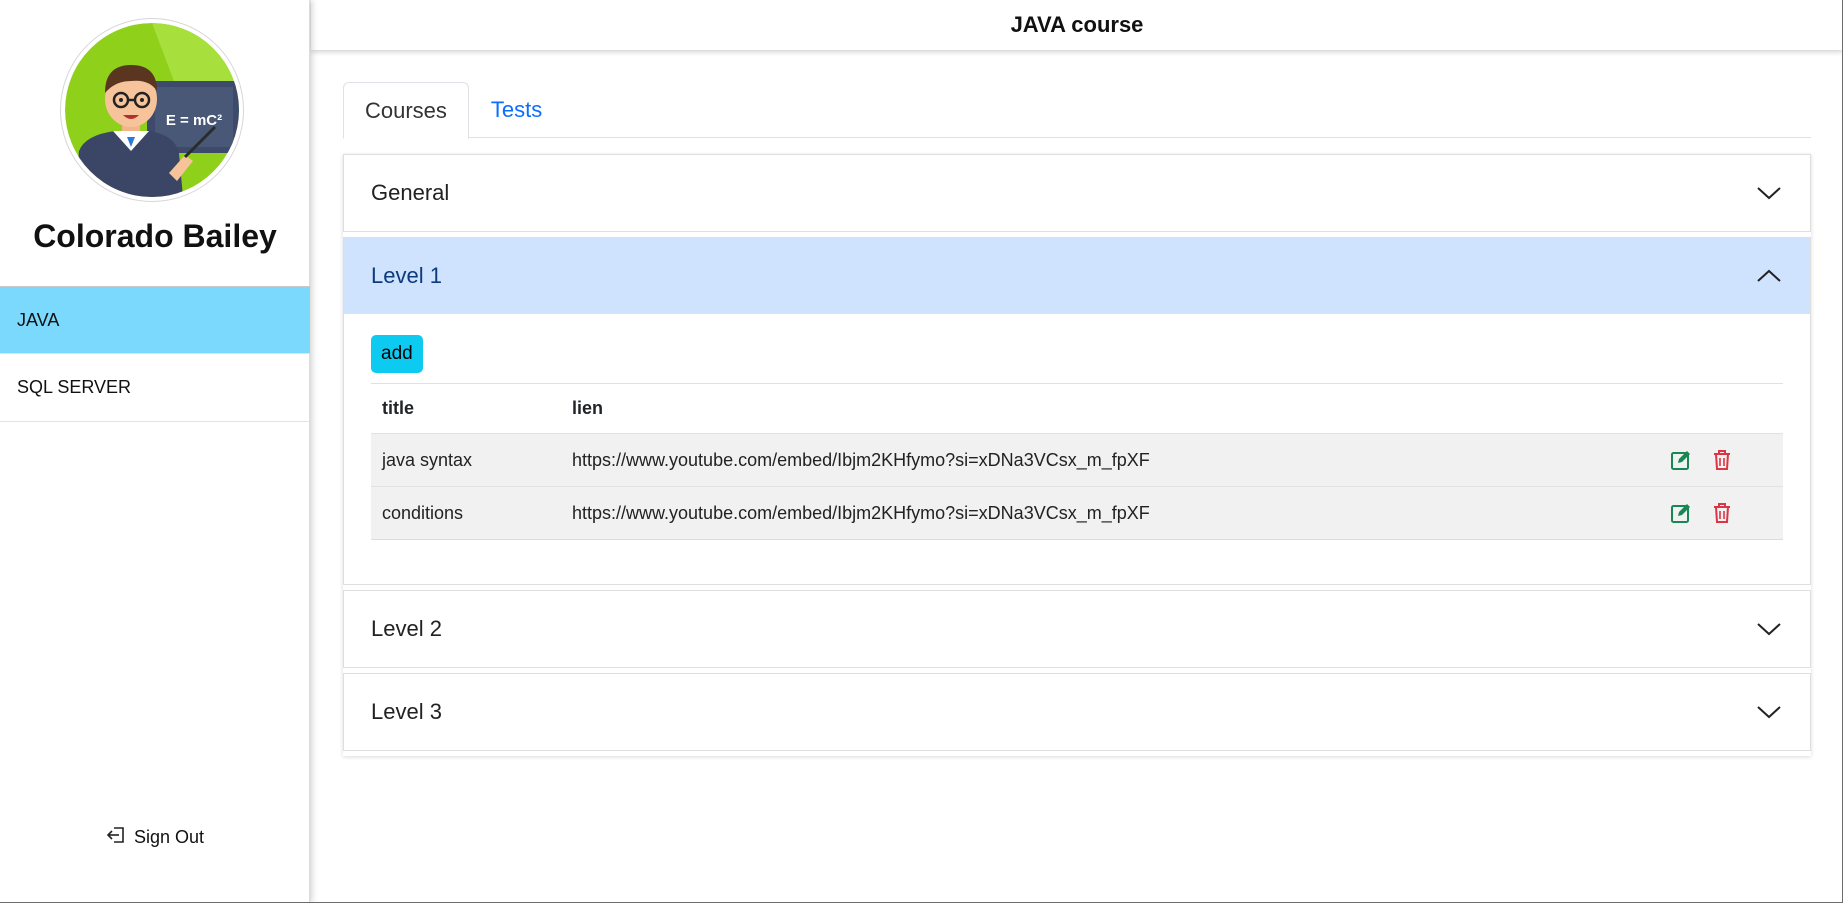 The image size is (1843, 903). I want to click on accordion-header-level-3: Level 3, so click(1077, 712).